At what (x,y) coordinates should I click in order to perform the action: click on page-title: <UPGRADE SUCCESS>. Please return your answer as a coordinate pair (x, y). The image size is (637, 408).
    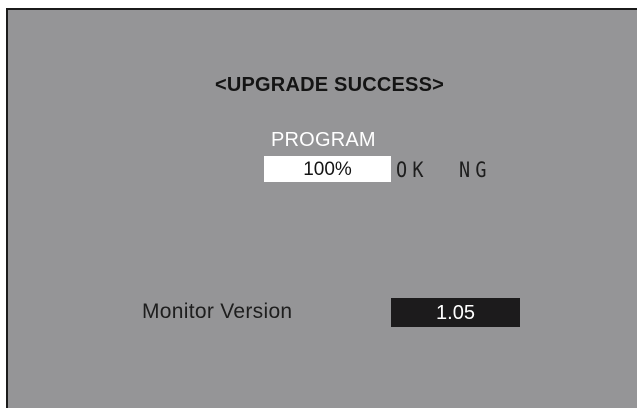
    Looking at the image, I should click on (329, 85).